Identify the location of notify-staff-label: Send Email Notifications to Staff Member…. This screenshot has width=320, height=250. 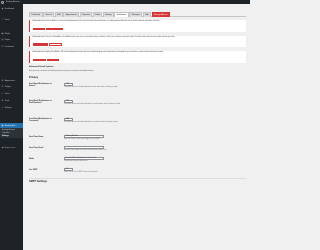
(40, 102).